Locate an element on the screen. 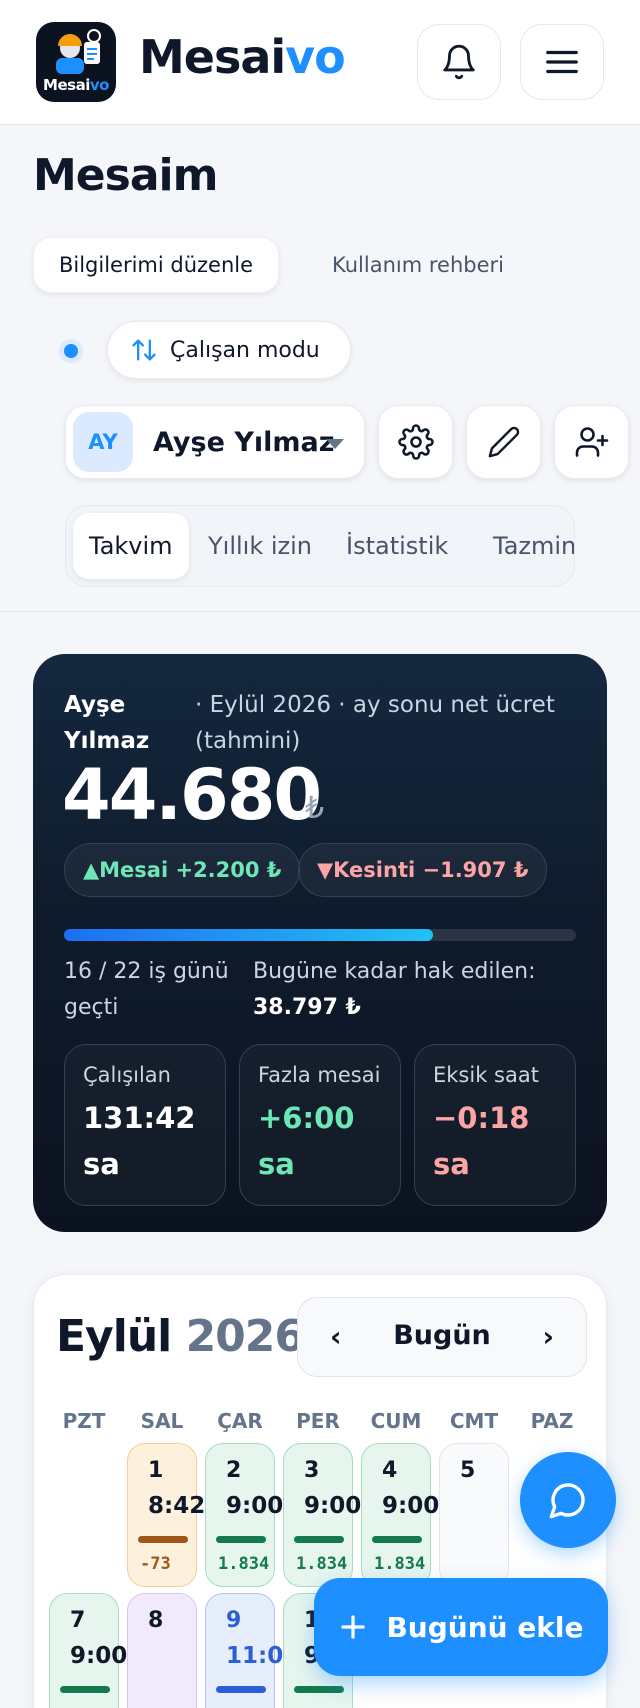  month-navigator: ‹ Bugün › is located at coordinates (442, 1337).